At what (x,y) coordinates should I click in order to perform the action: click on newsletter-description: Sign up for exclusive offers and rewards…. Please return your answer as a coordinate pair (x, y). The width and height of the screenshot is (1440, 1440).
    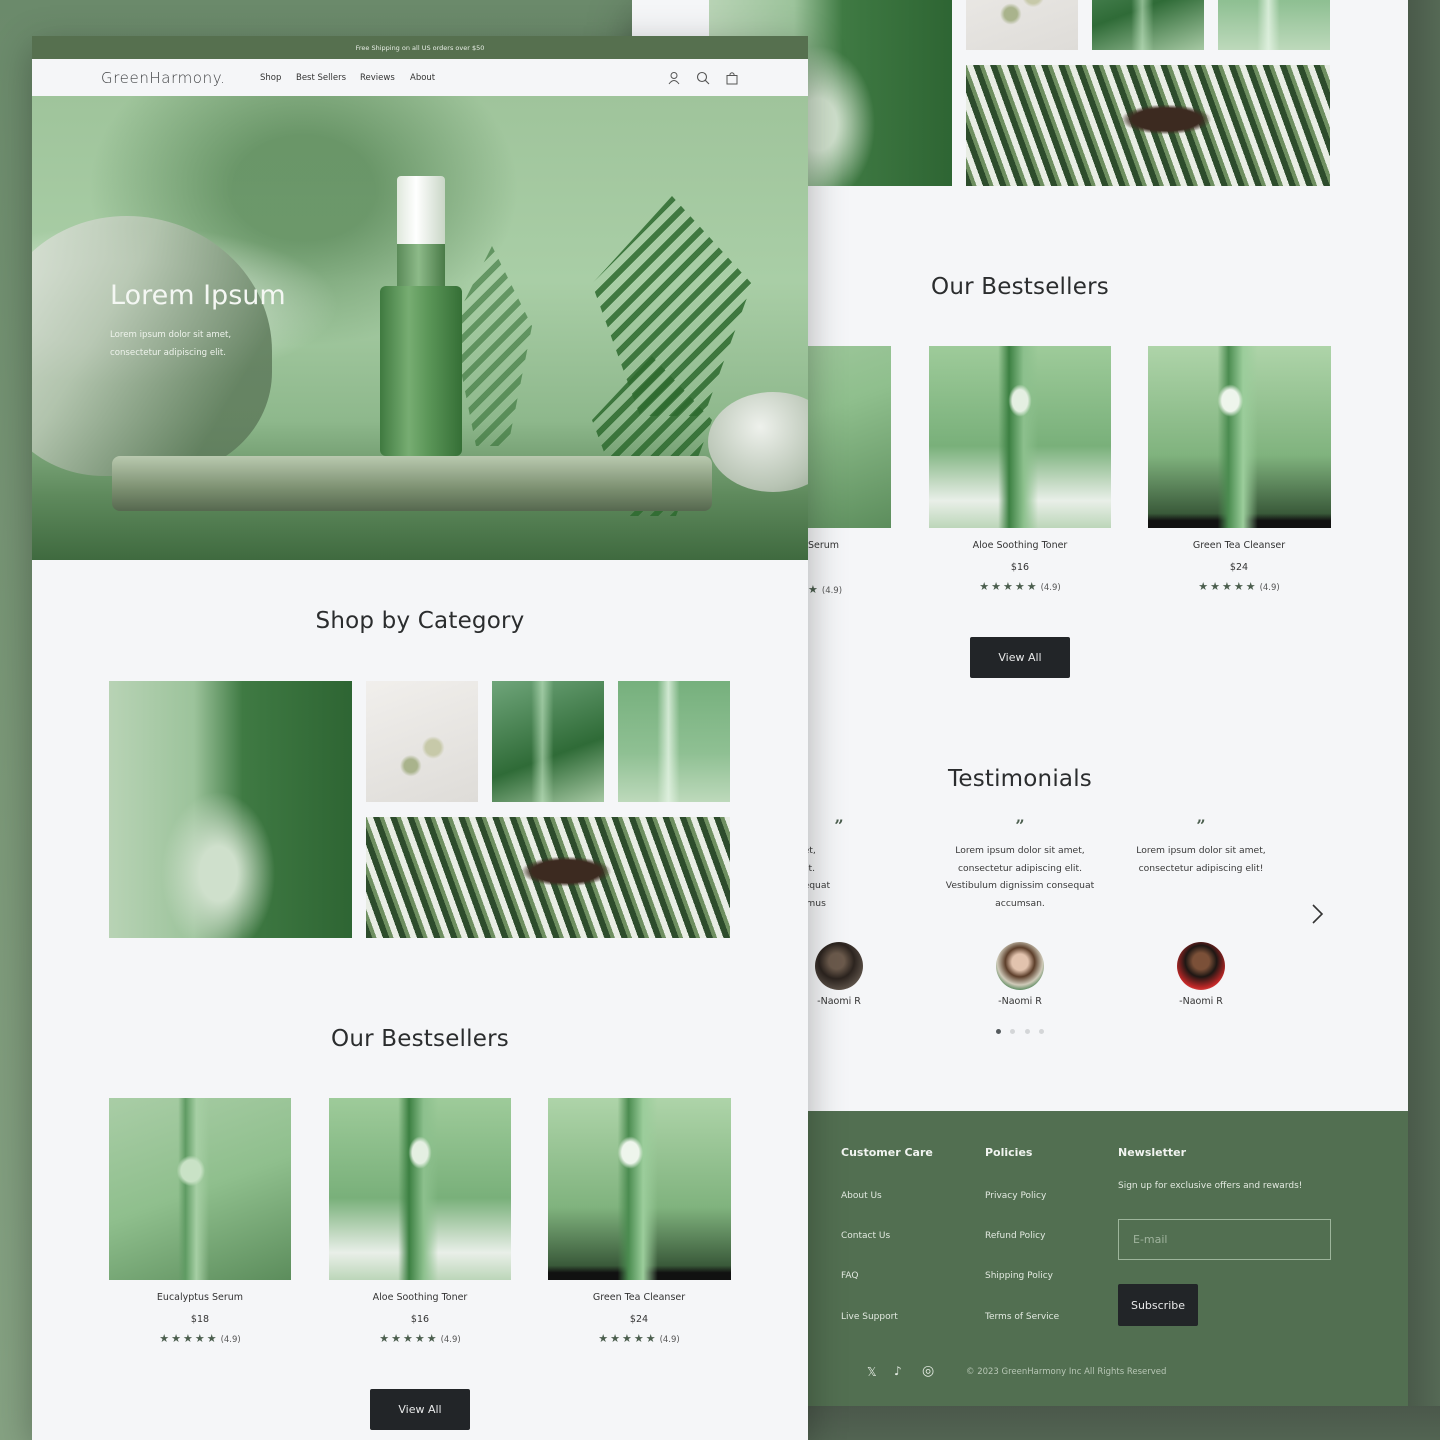
    Looking at the image, I should click on (1210, 1186).